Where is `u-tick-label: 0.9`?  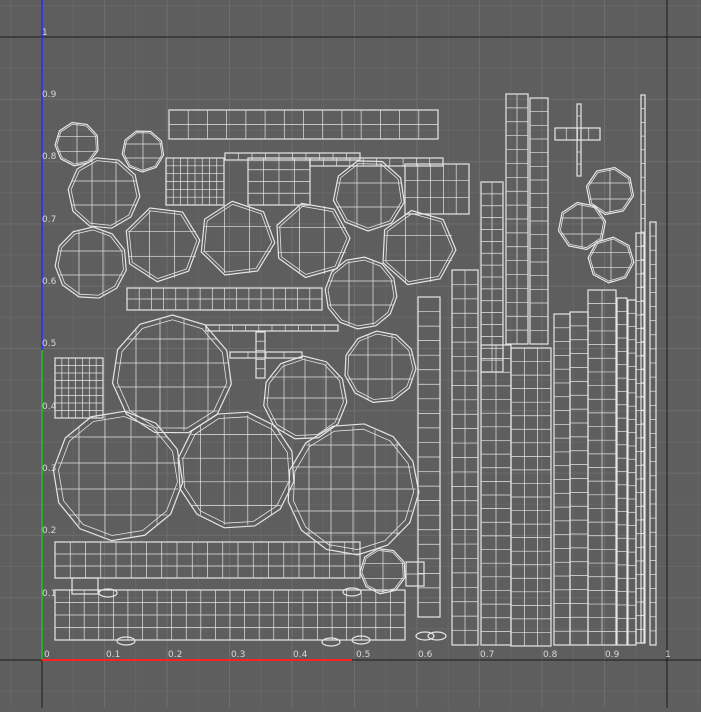
u-tick-label: 0.9 is located at coordinates (612, 655).